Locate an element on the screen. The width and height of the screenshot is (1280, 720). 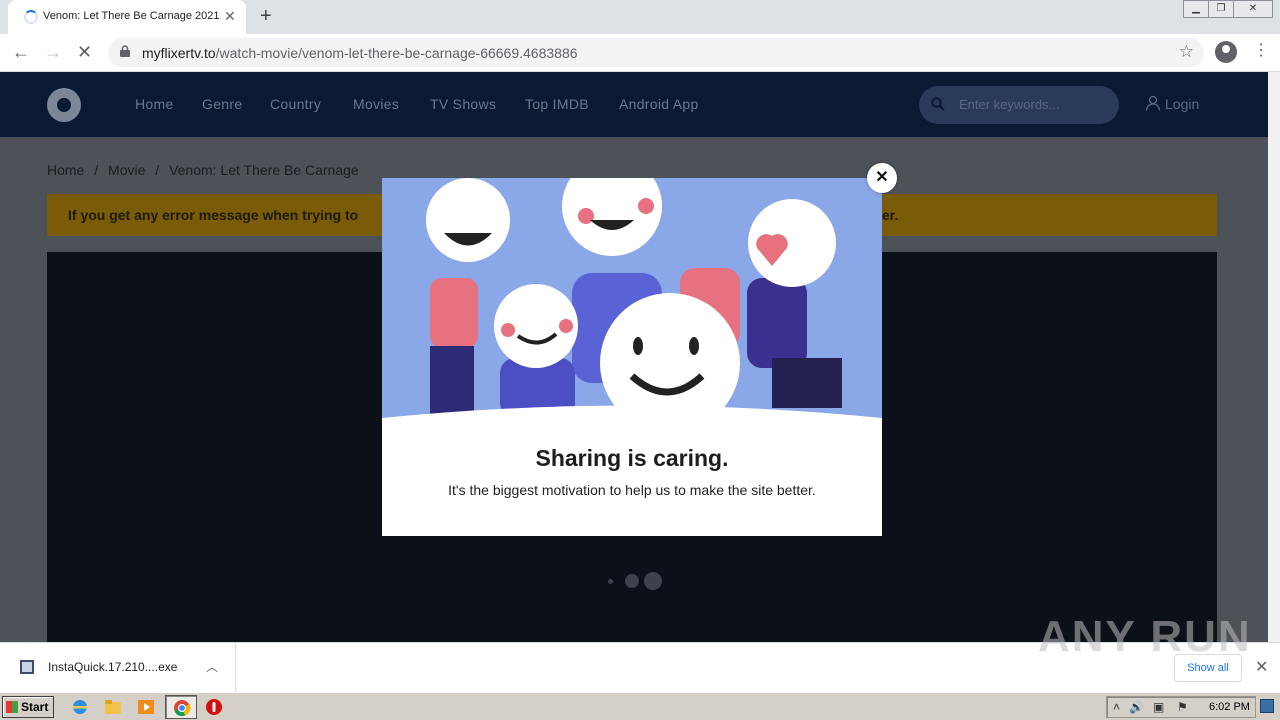
download-item: InstaQuick.17.210....exe ︿ is located at coordinates (118, 668).